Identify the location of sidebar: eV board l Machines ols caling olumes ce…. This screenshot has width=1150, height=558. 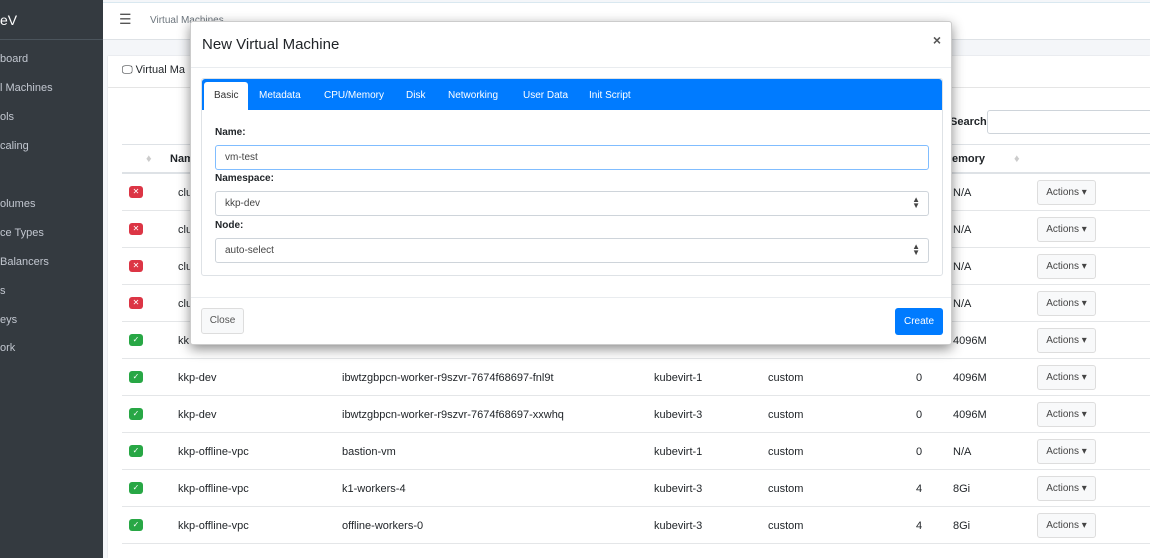
(51, 279).